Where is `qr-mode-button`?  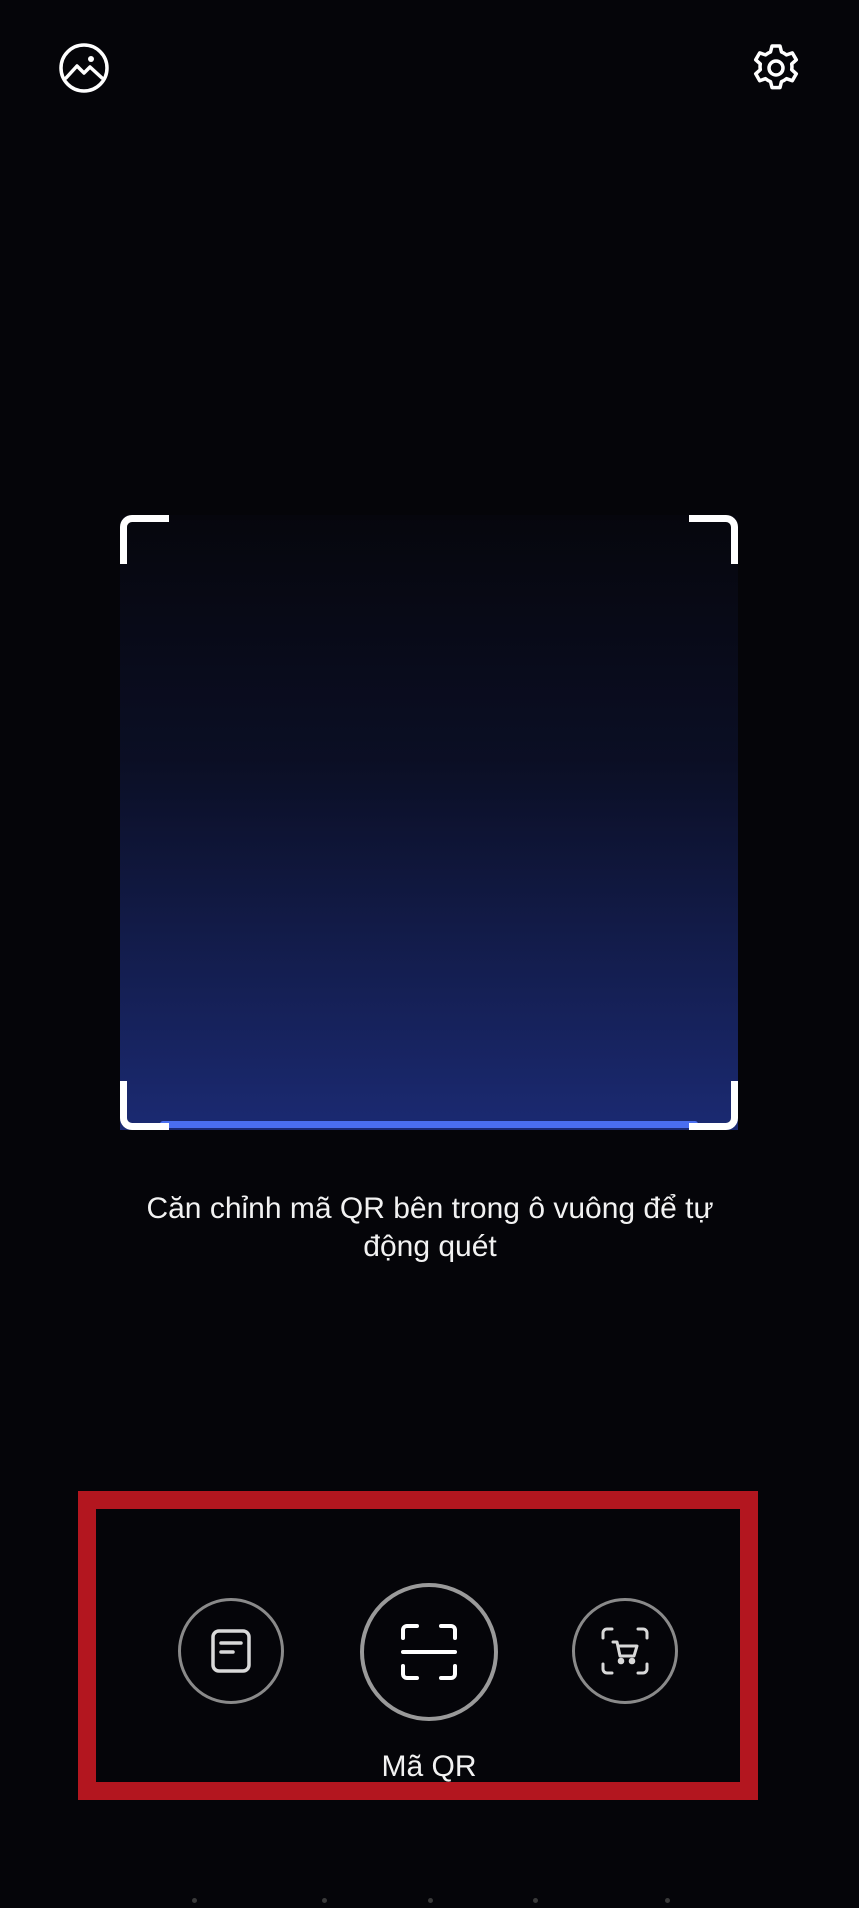
qr-mode-button is located at coordinates (429, 1652).